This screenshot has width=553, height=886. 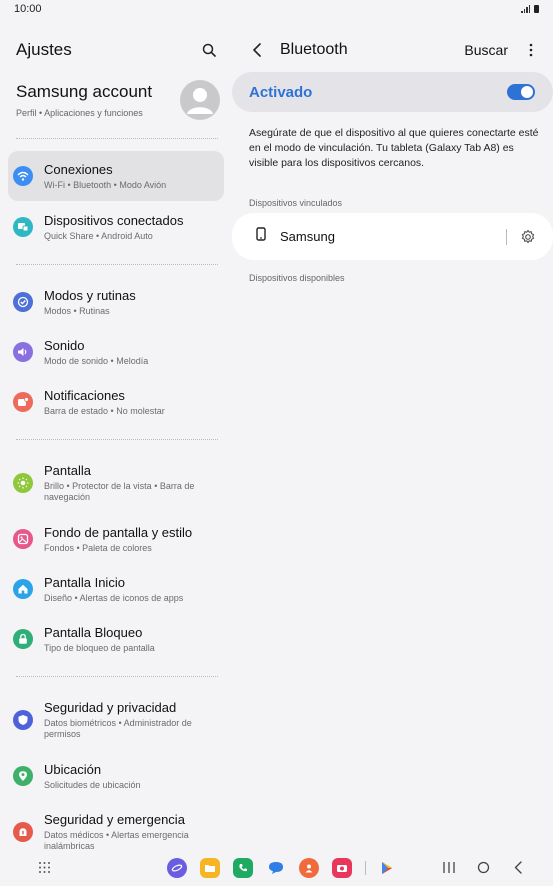 I want to click on menu-subtitle: Modos • Rutinas, so click(x=77, y=310).